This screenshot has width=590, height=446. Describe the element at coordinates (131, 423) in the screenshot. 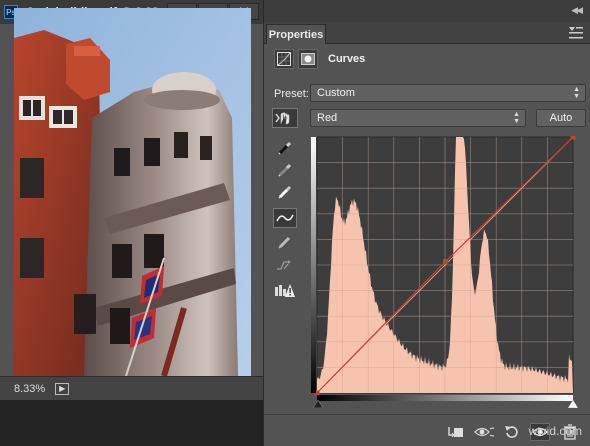

I see `workspace-background` at that location.